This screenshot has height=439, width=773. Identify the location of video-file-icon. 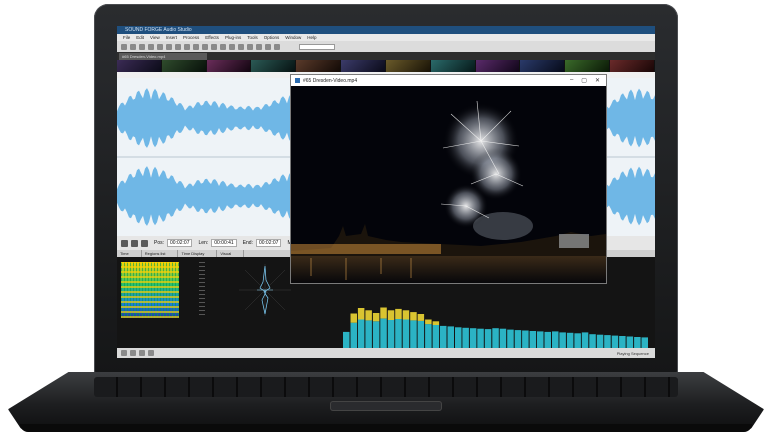
(297, 80).